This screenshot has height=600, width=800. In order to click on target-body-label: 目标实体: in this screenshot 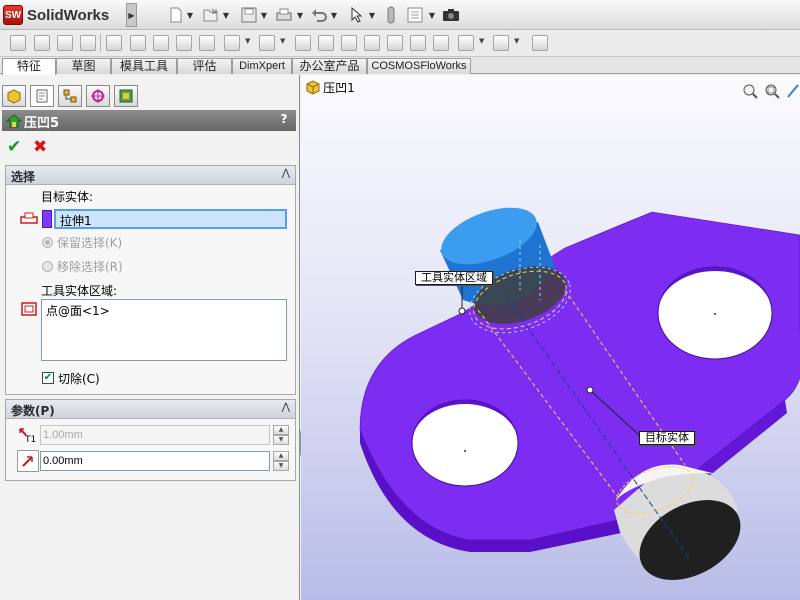, I will do `click(67, 197)`.